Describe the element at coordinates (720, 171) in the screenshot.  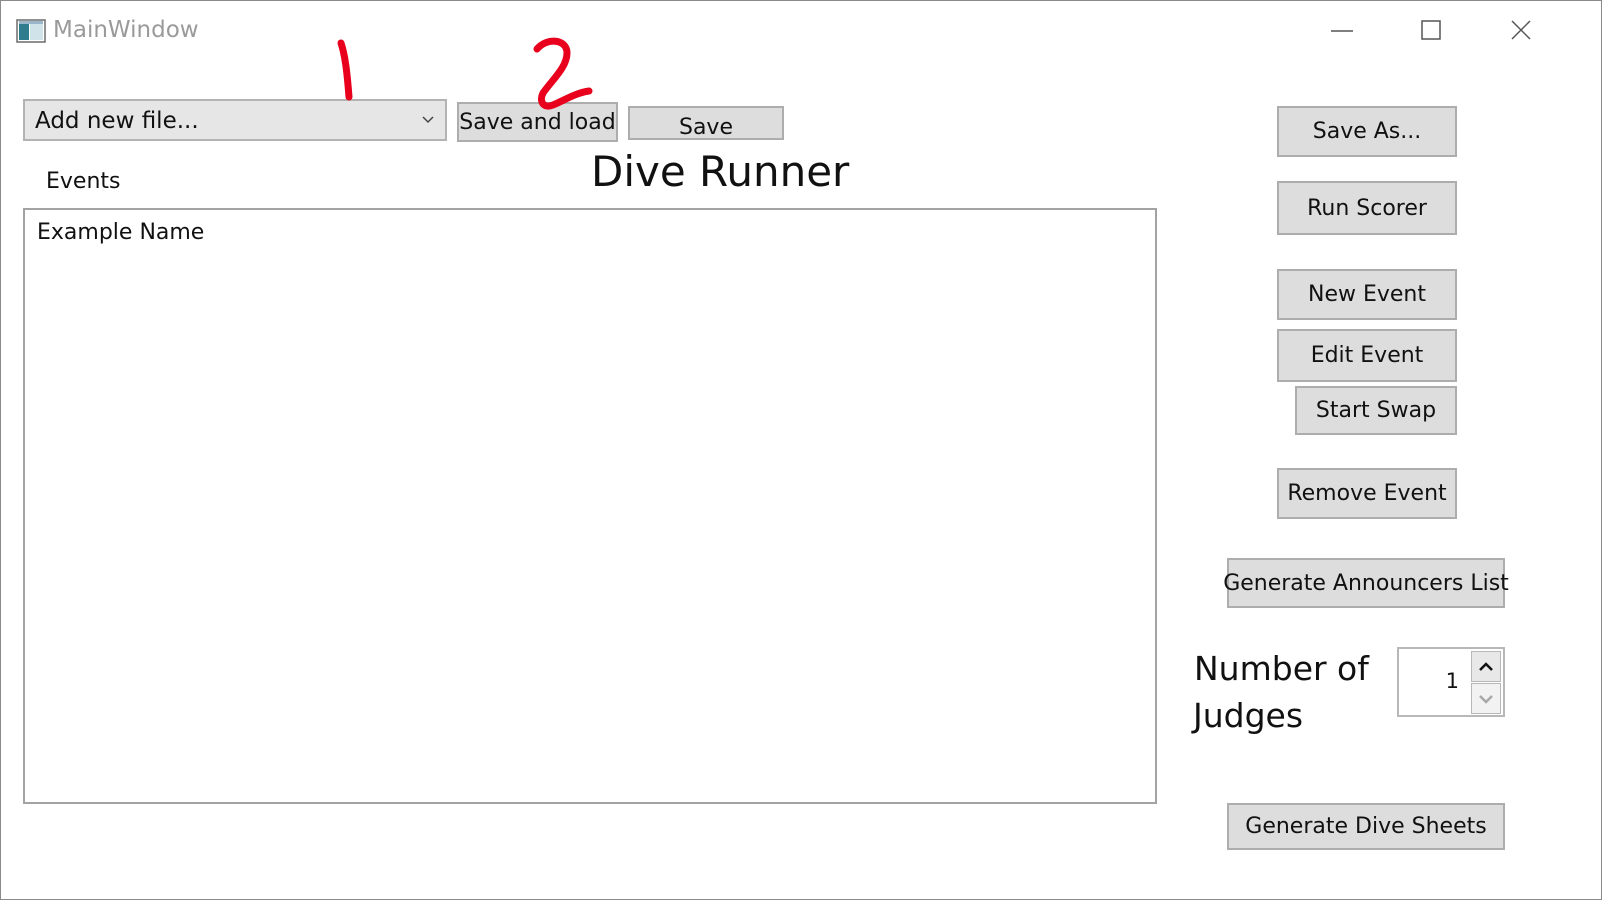
I see `page-title: Dive Runner` at that location.